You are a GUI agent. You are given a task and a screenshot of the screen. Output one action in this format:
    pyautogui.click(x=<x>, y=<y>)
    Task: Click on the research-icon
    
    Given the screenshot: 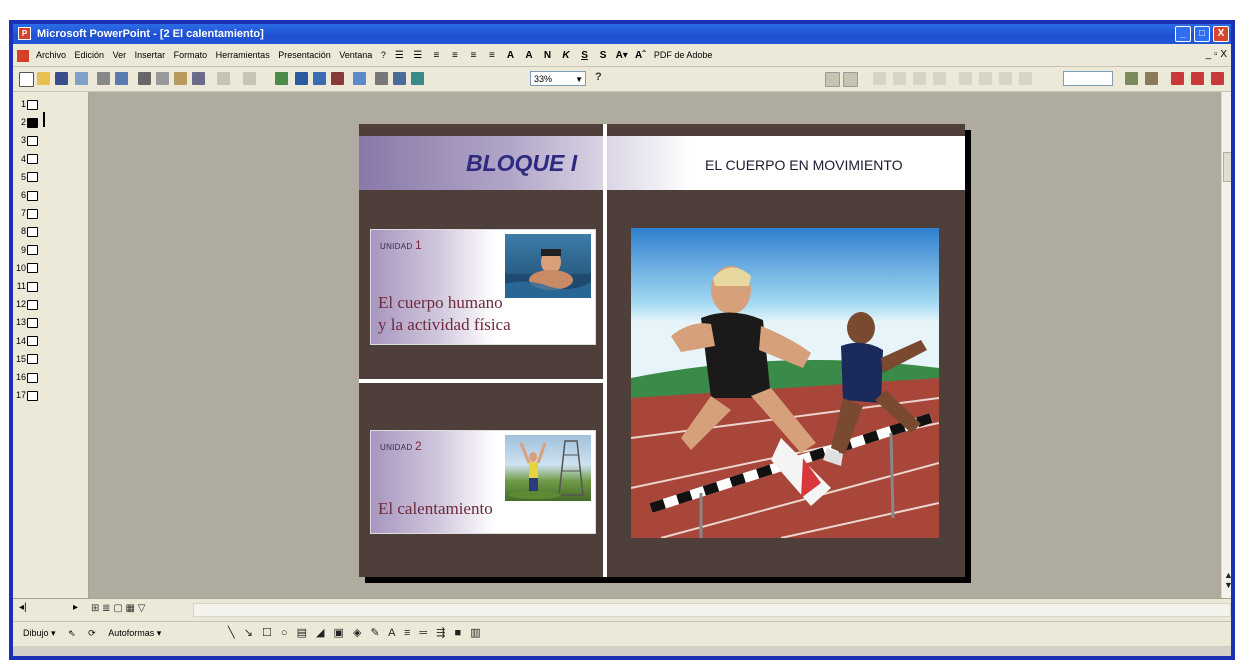 What is the action you would take?
    pyautogui.click(x=1131, y=78)
    